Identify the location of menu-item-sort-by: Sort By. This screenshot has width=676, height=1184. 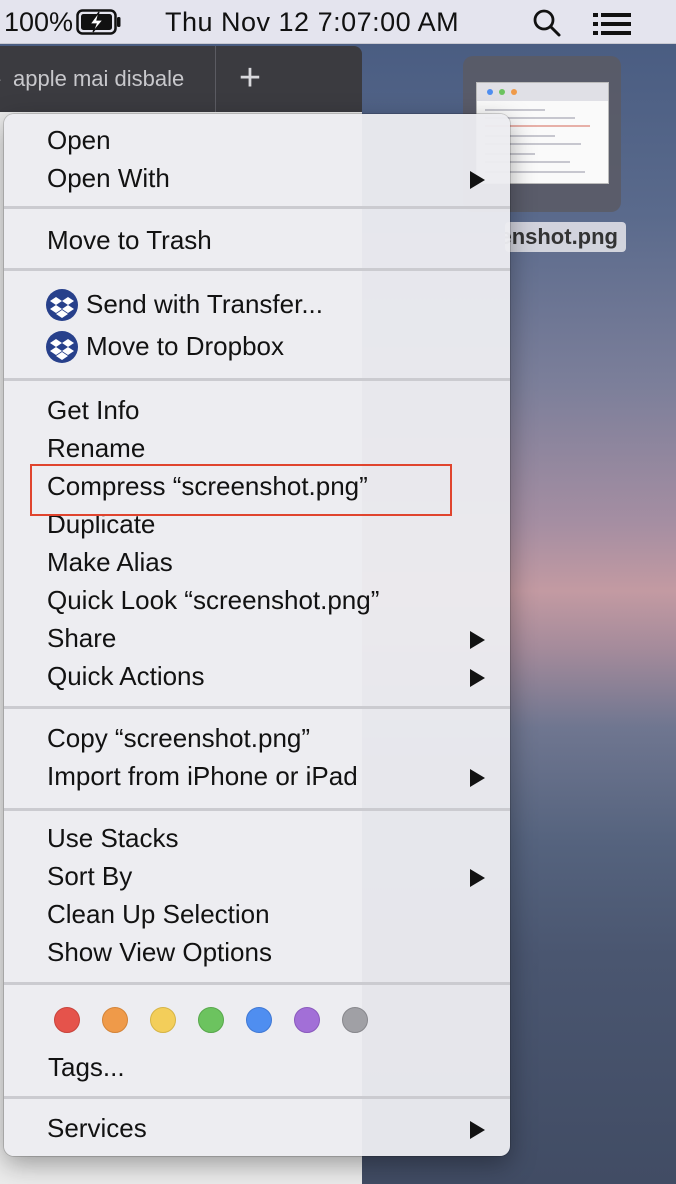
(89, 876).